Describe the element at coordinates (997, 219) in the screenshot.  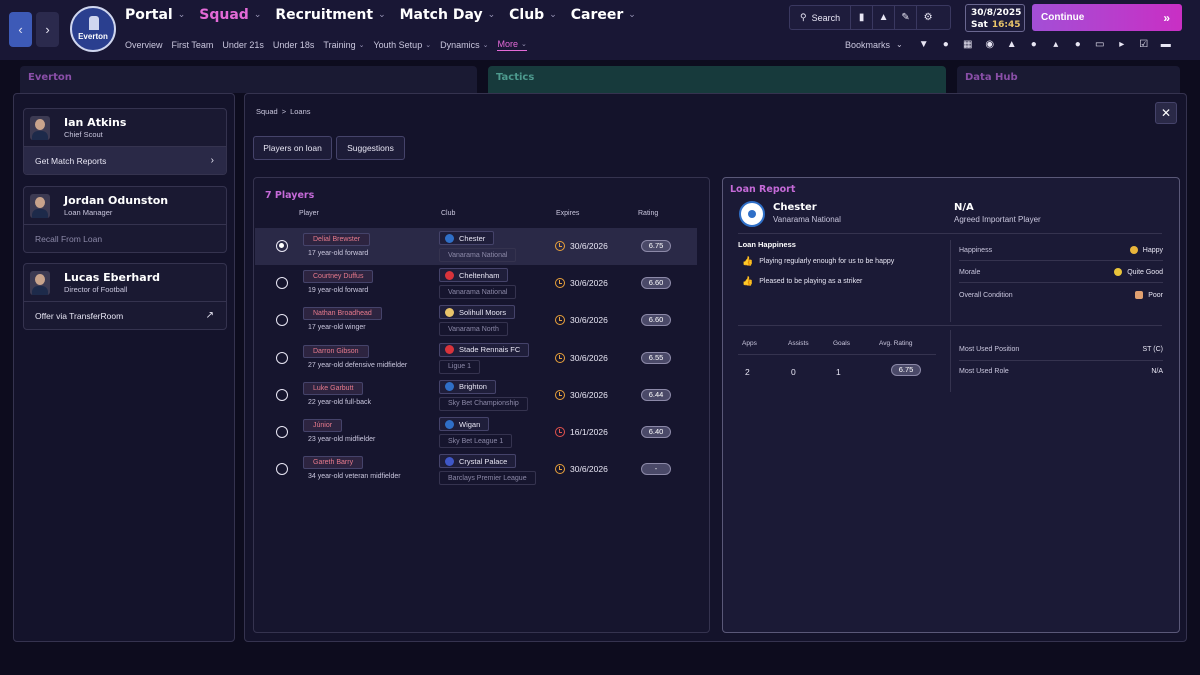
I see `report-status: Agreed Important Player` at that location.